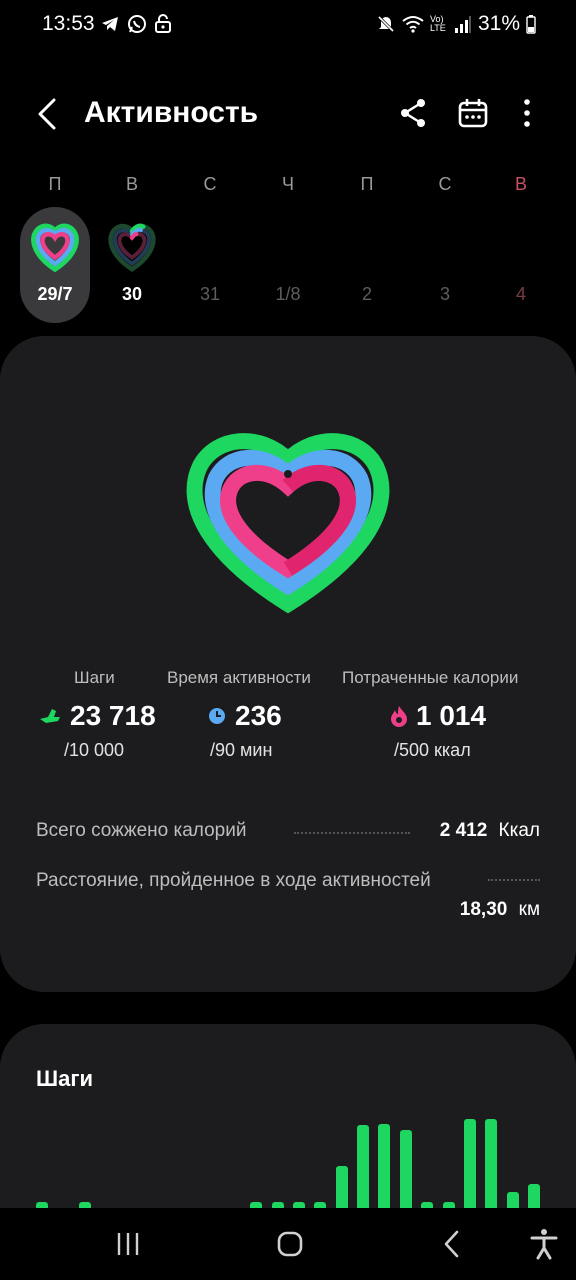  I want to click on day-number: 1/8, so click(288, 294).